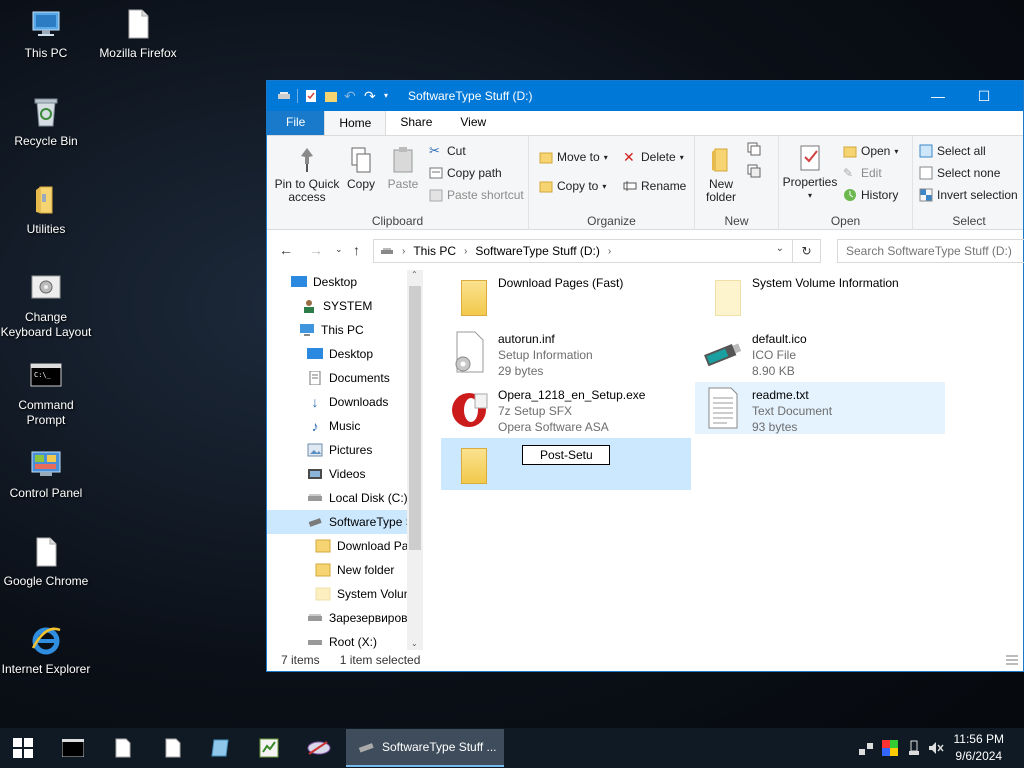  I want to click on select-all-button: Select all, so click(952, 151).